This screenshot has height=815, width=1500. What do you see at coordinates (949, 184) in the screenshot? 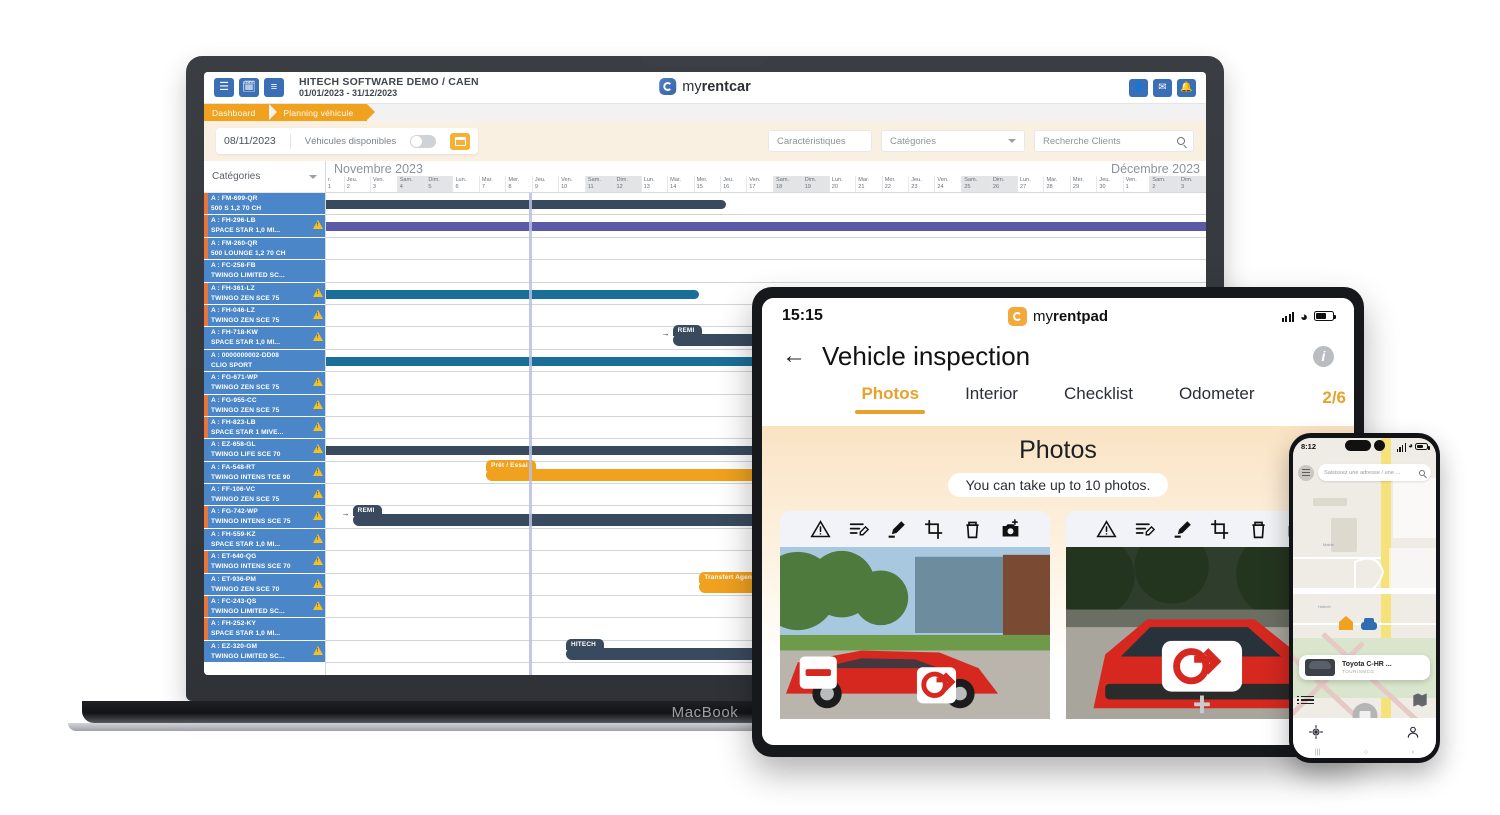
I see `day-header-cell: Ven. 24` at bounding box center [949, 184].